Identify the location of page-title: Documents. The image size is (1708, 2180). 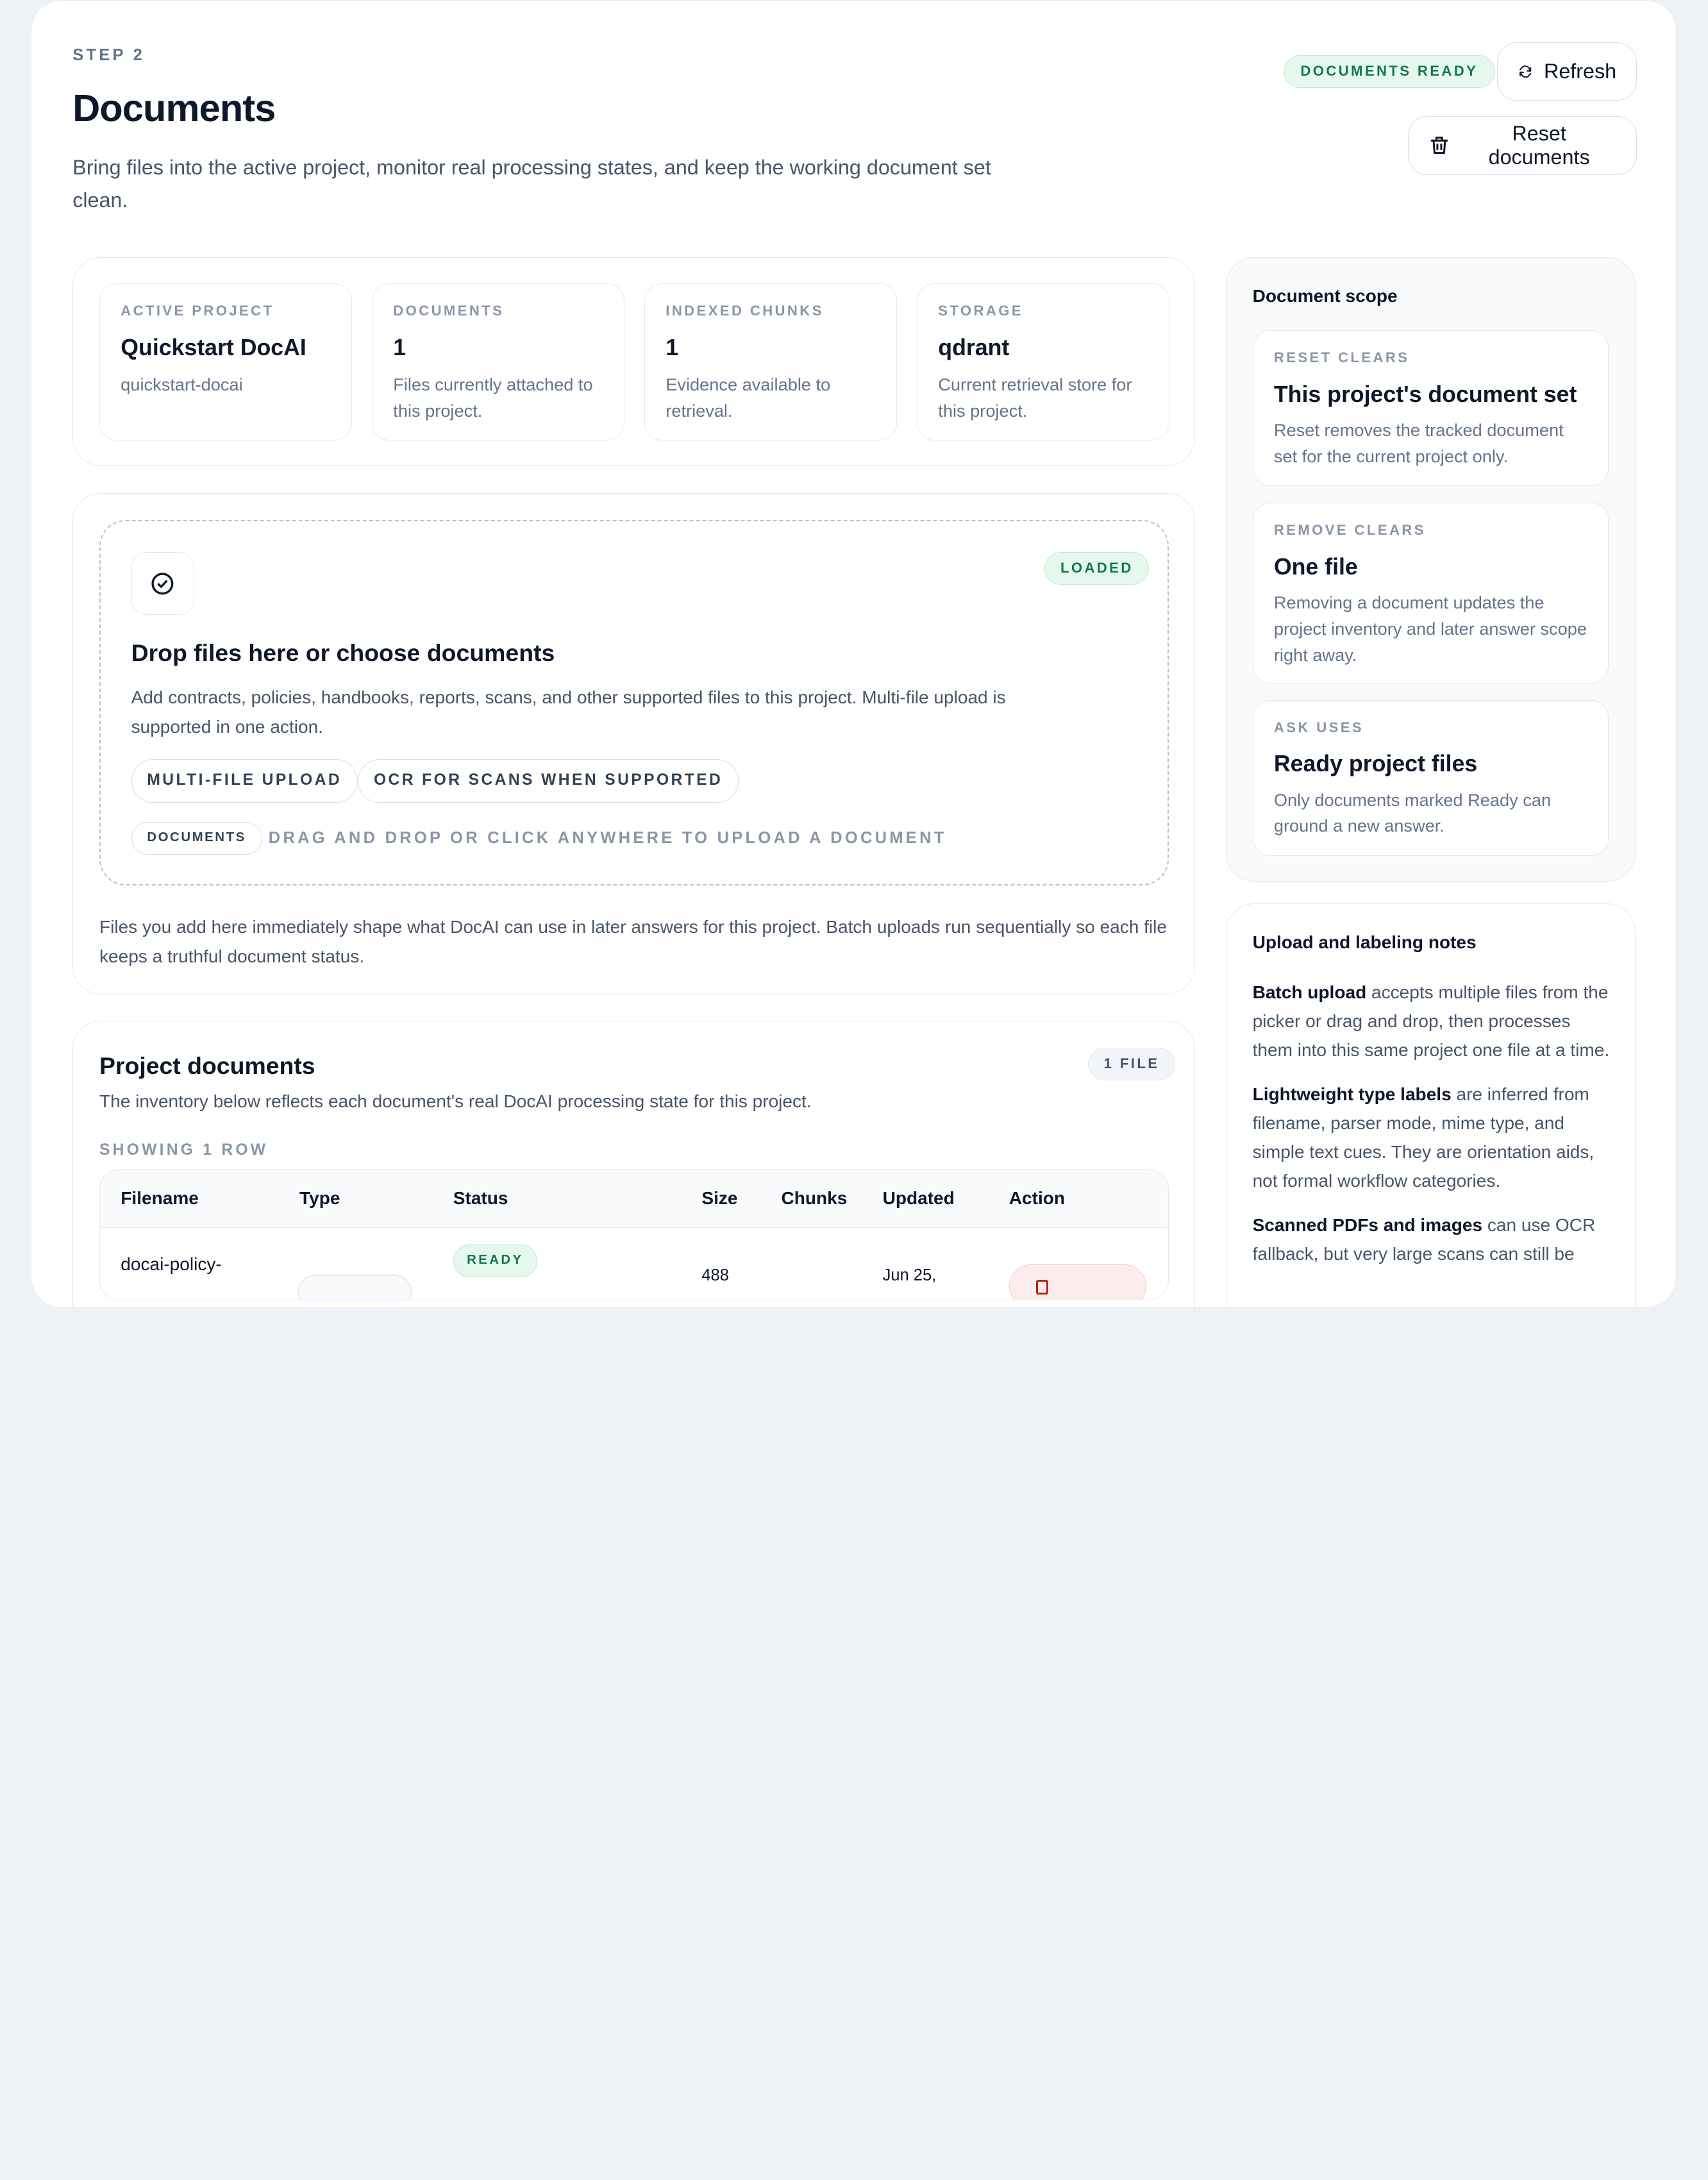
(174, 108).